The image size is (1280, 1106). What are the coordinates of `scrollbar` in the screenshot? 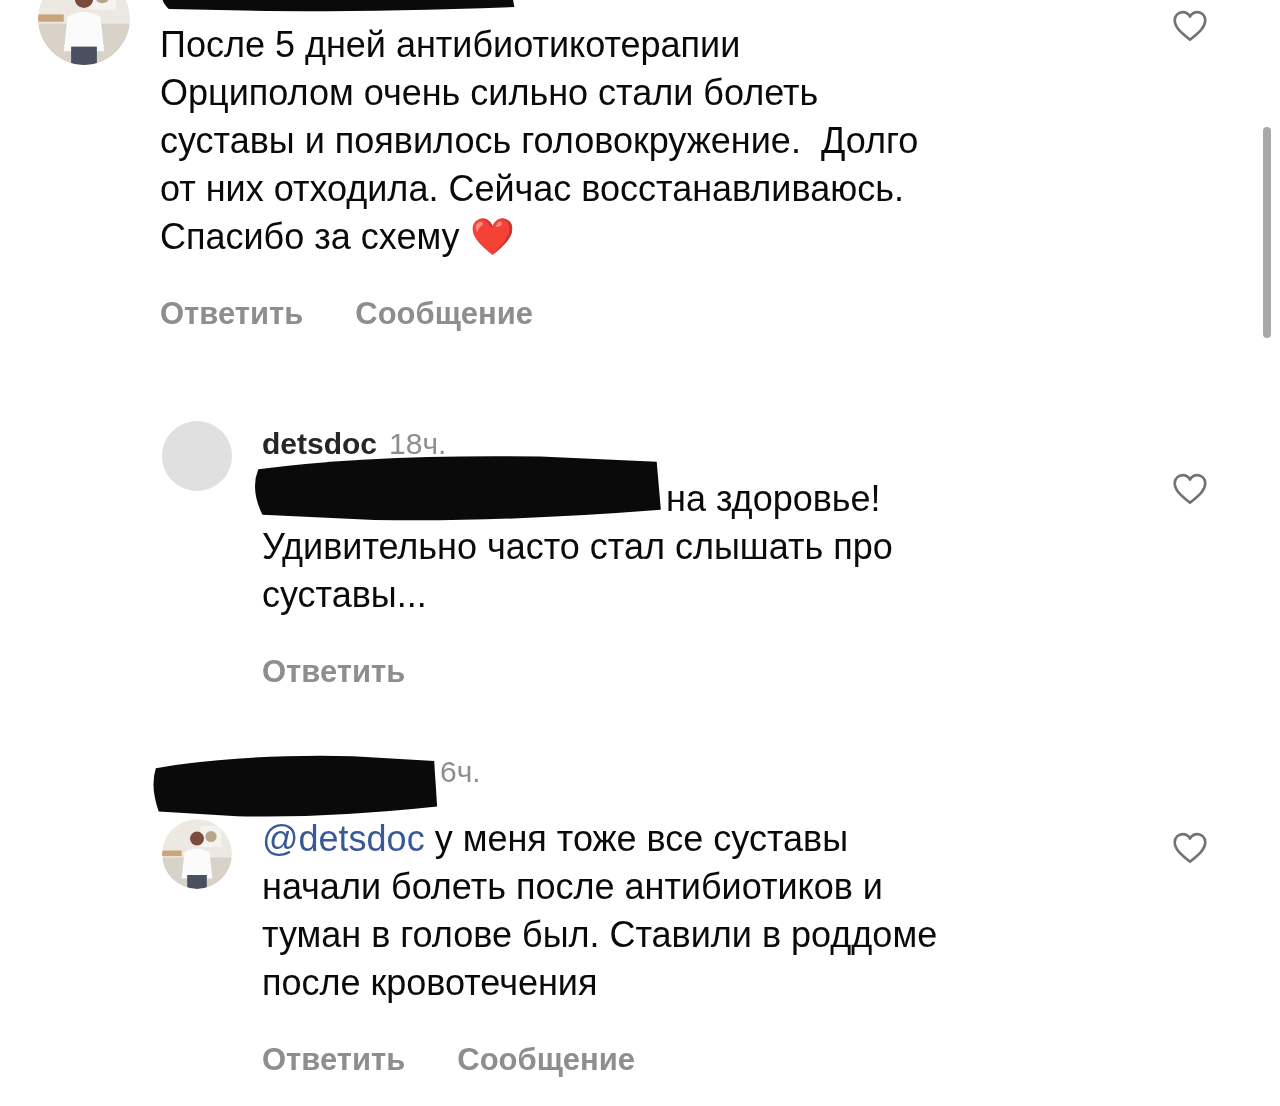 It's located at (1267, 232).